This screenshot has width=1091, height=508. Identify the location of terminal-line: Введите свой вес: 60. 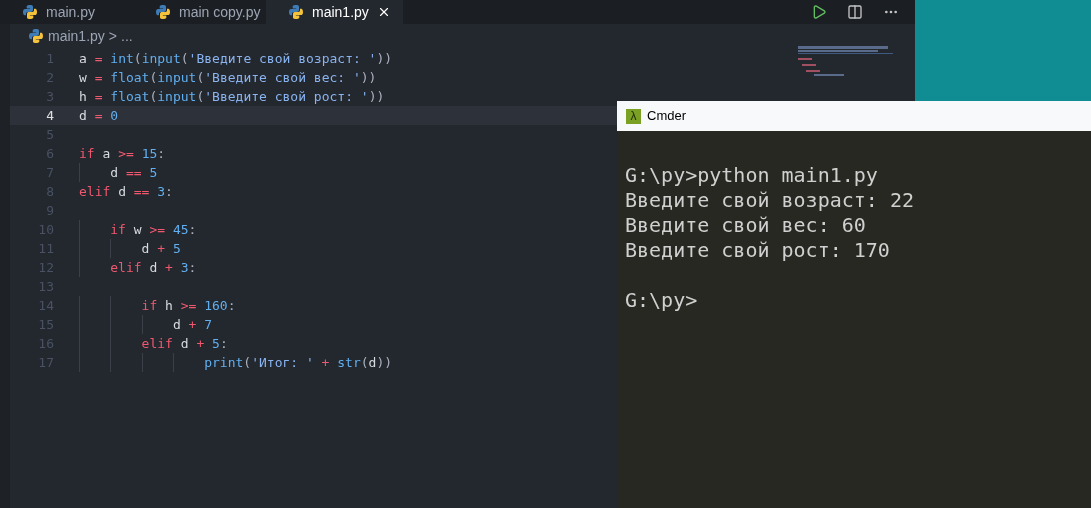
(746, 225).